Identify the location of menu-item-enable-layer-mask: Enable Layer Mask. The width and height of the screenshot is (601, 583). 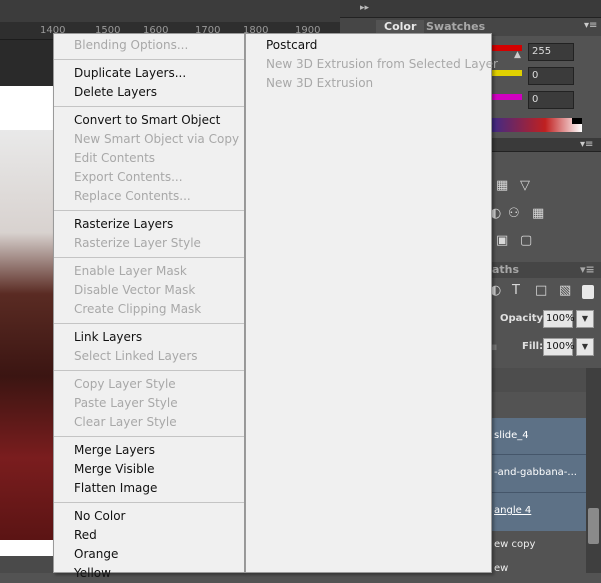
(130, 271).